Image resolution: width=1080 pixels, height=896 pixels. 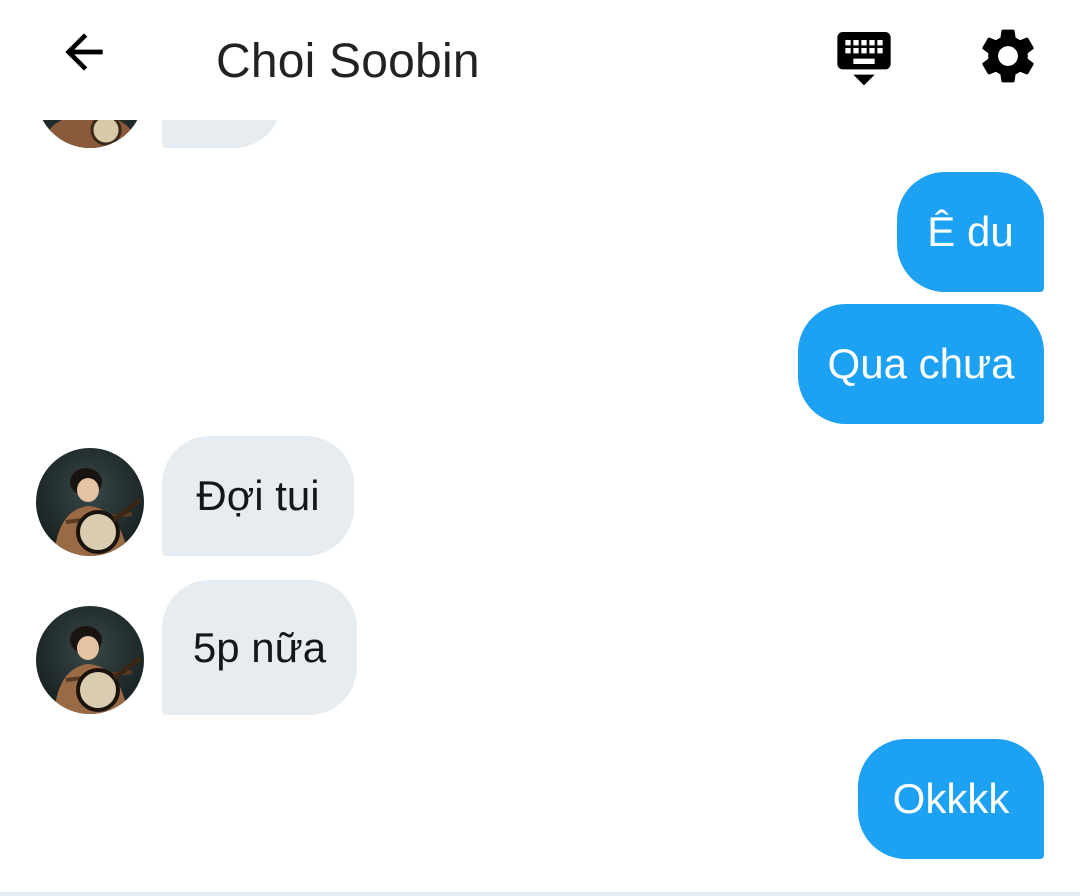 I want to click on message-bubble-outgoing: Ê du, so click(x=970, y=232).